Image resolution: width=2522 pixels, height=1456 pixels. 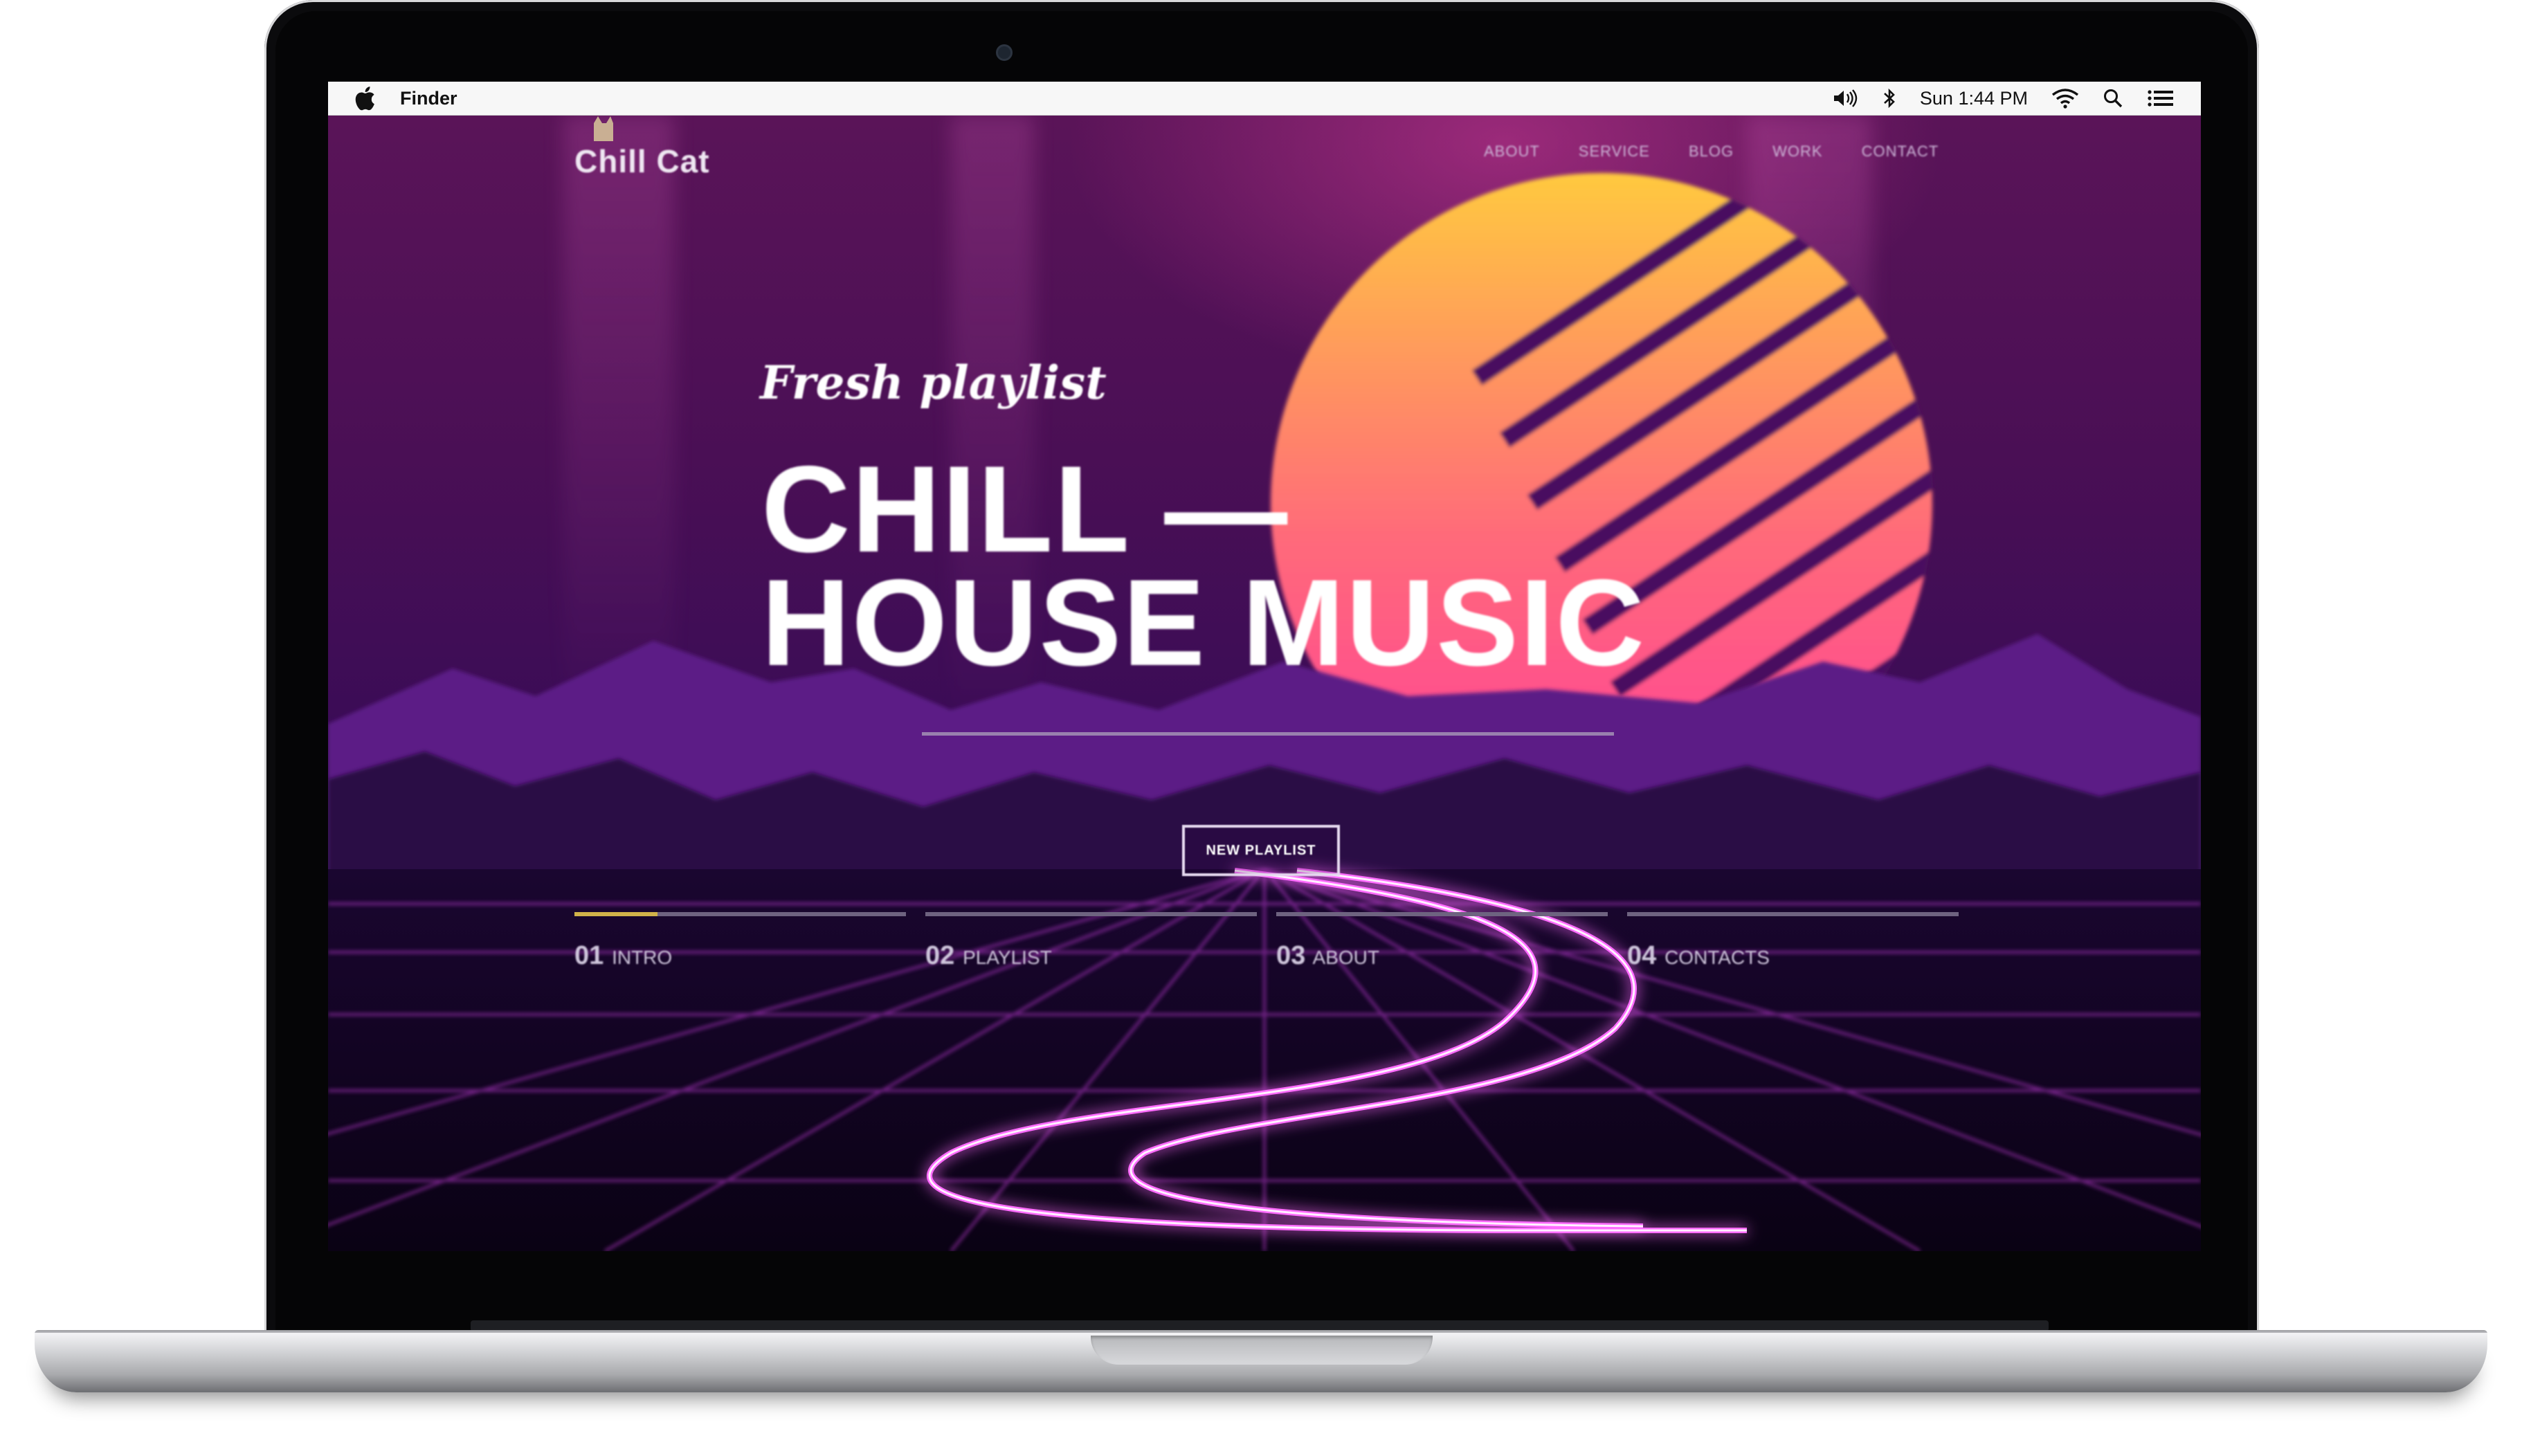 What do you see at coordinates (1512, 152) in the screenshot?
I see `nav-item-about: ABOUT` at bounding box center [1512, 152].